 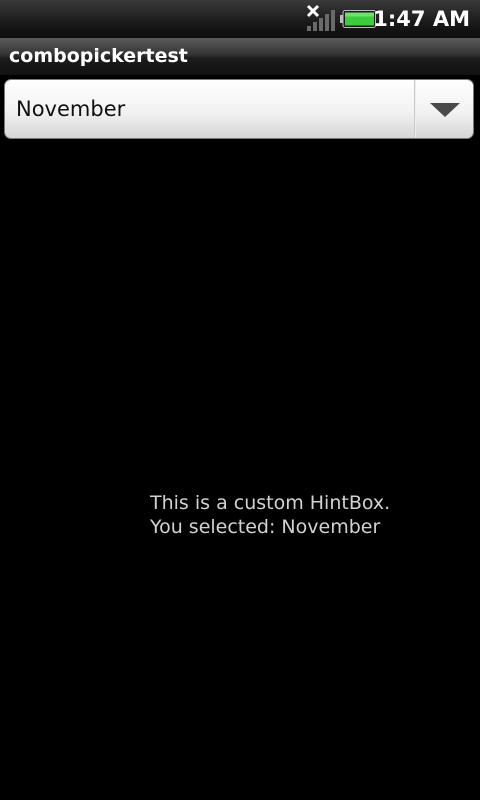 What do you see at coordinates (71, 109) in the screenshot?
I see `spinner-selected-value: November` at bounding box center [71, 109].